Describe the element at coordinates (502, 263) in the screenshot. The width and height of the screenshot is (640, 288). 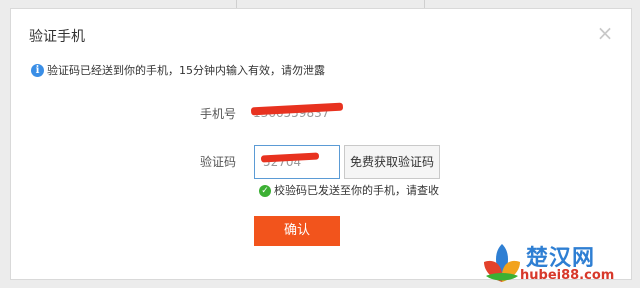
I see `watermark-logo` at that location.